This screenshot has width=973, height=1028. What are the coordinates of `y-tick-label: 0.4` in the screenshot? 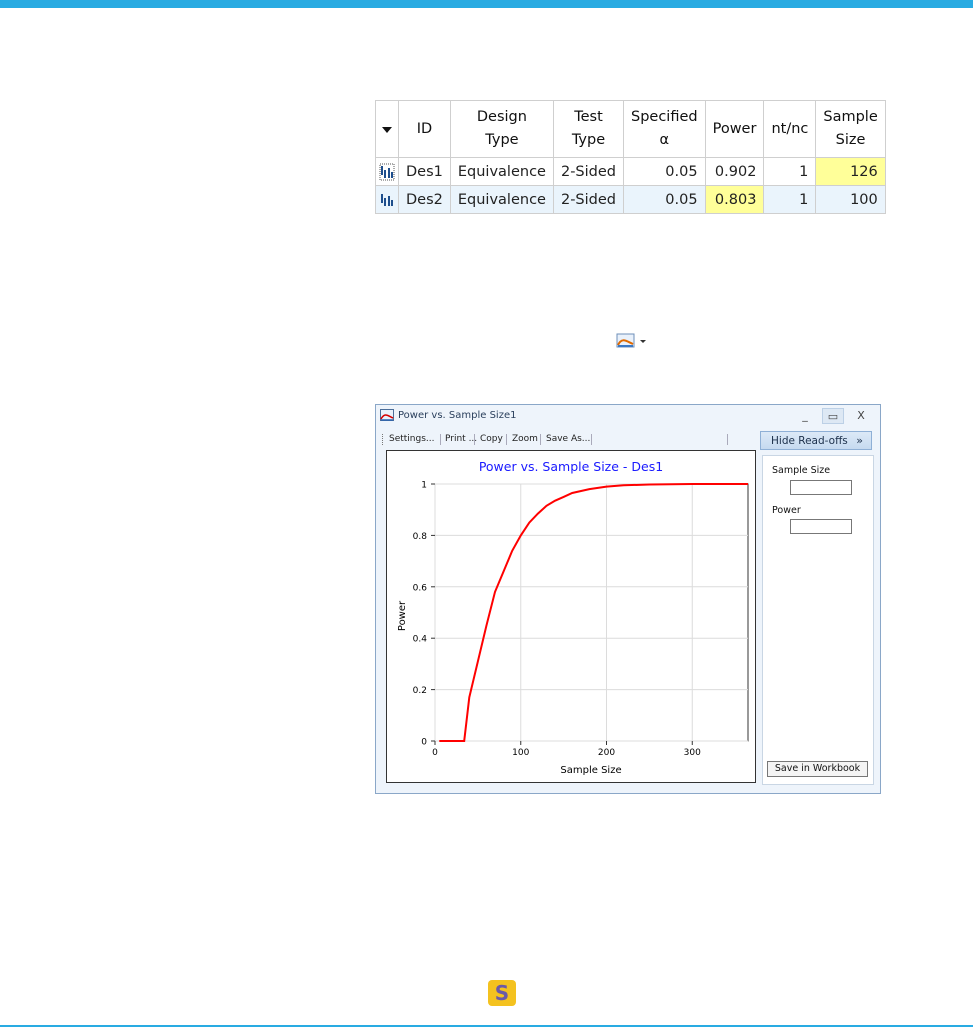 It's located at (420, 640).